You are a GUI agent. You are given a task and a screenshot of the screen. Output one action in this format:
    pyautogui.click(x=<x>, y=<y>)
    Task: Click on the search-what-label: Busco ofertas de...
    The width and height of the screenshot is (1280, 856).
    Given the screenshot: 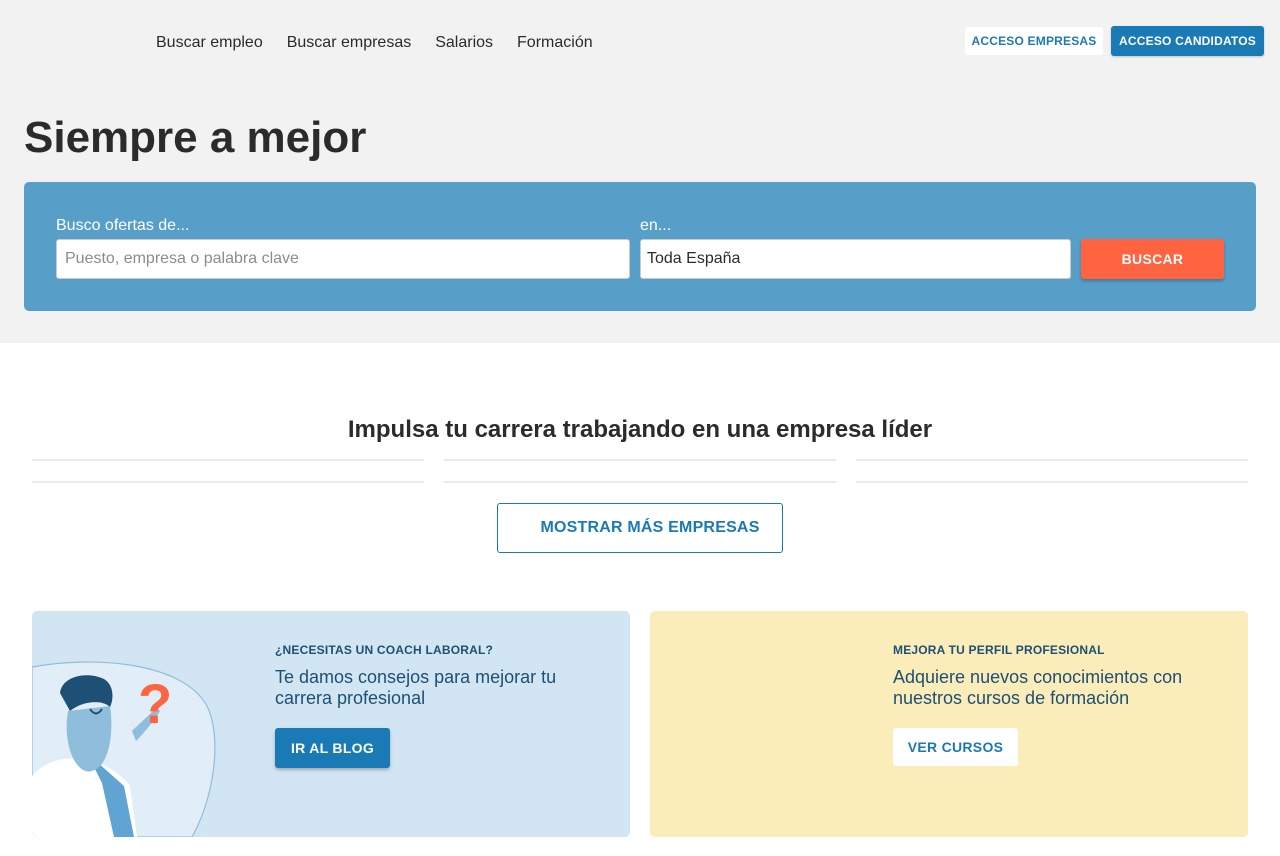 What is the action you would take?
    pyautogui.click(x=123, y=225)
    